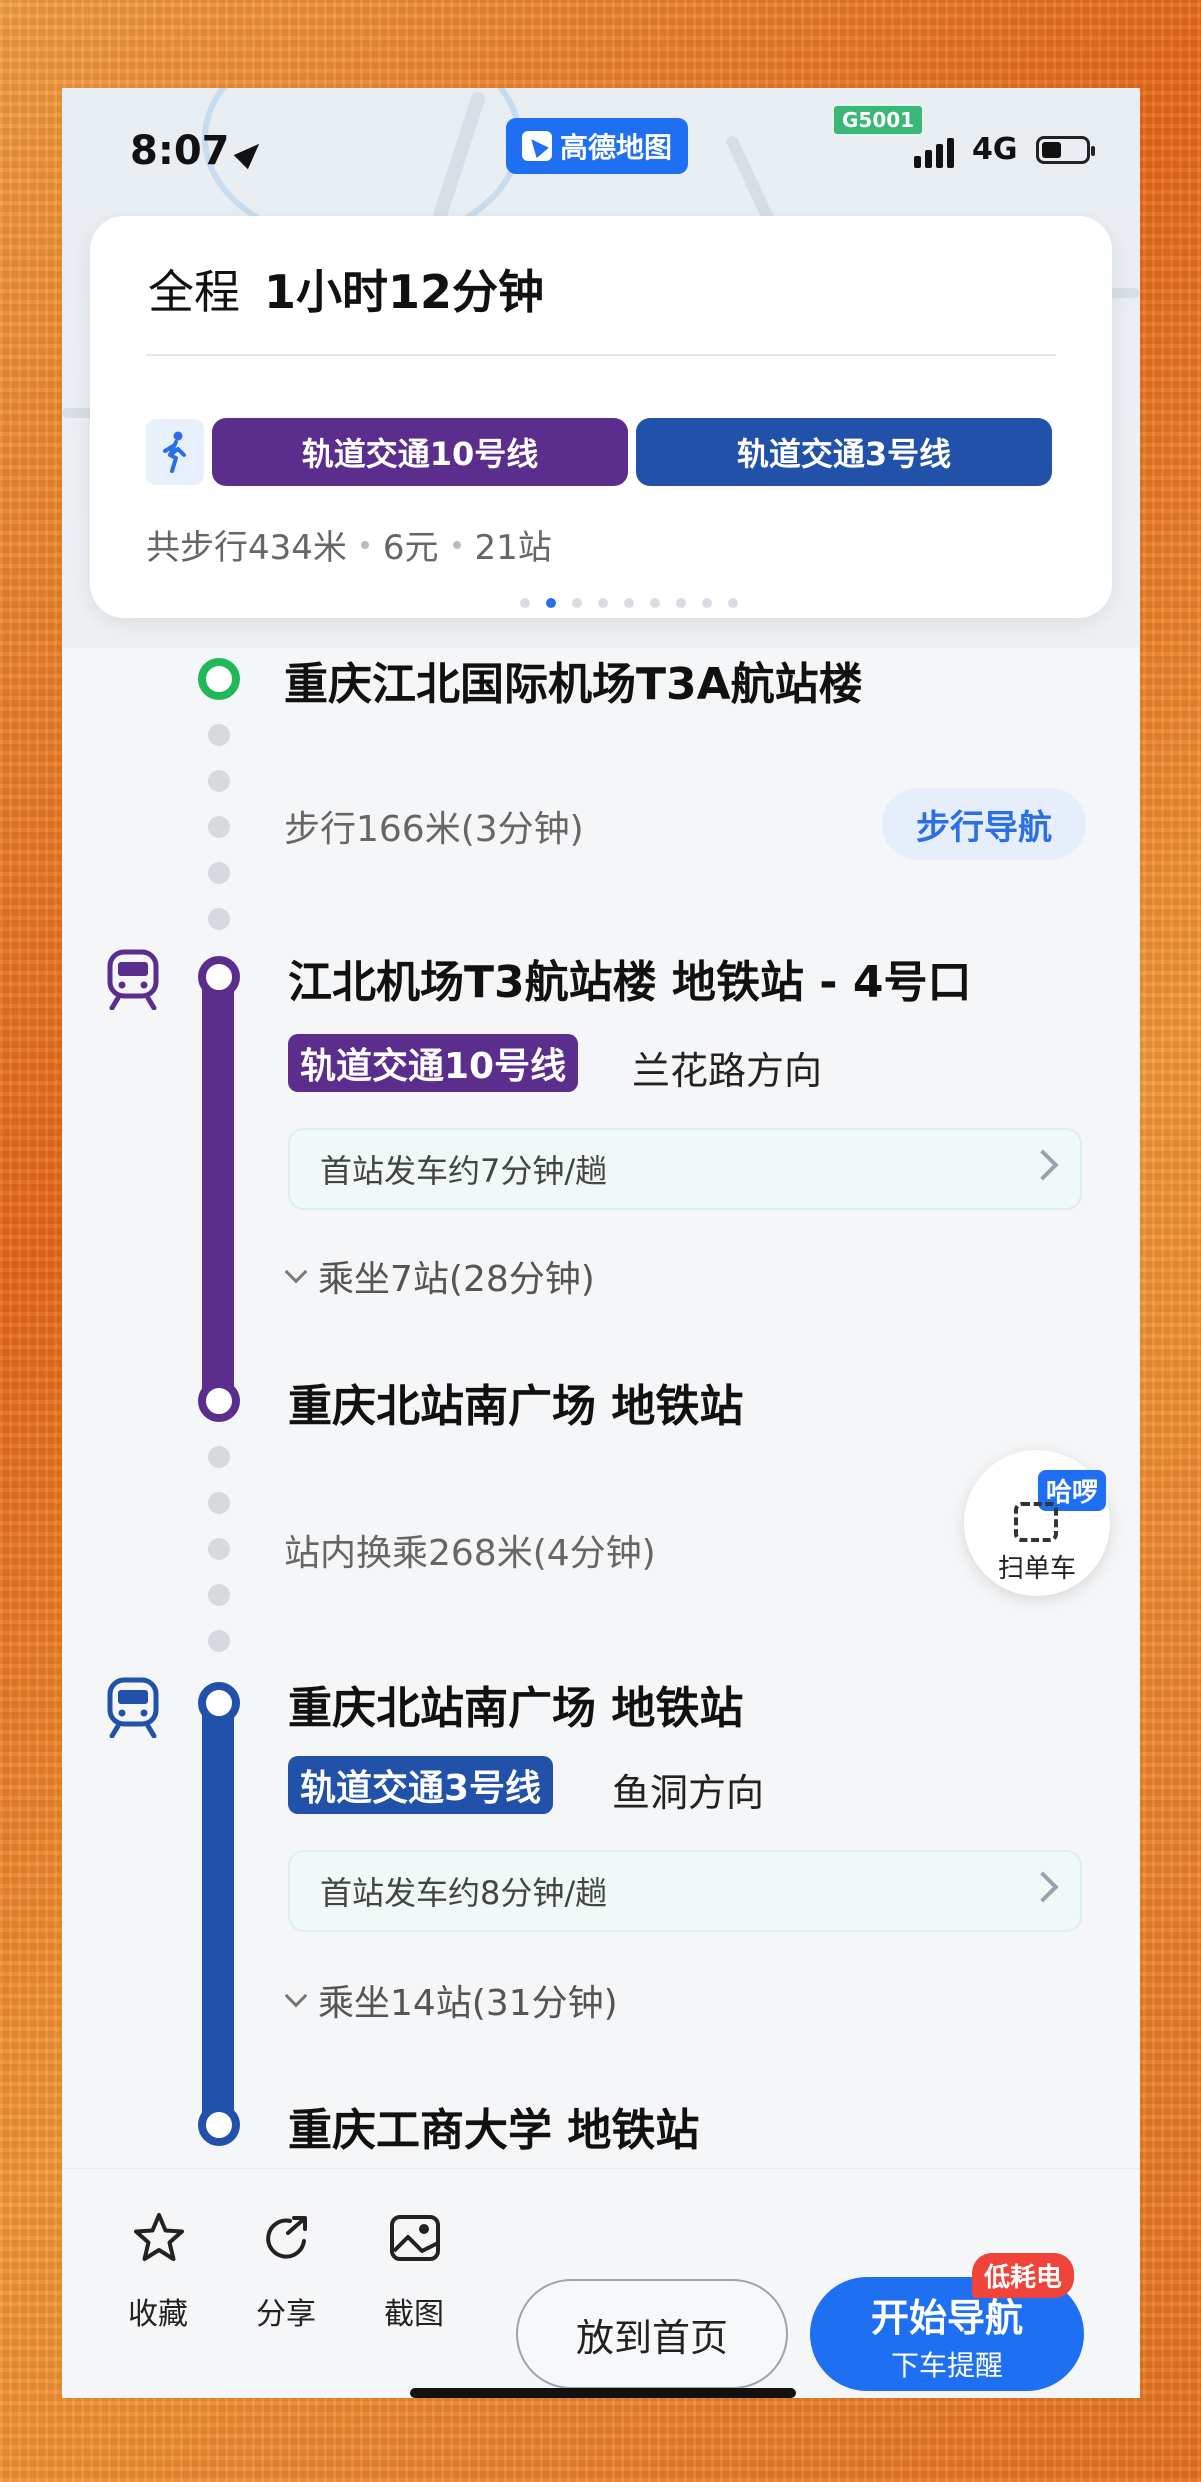  What do you see at coordinates (573, 684) in the screenshot?
I see `start-station: 重庆江北国际机场T3A航站楼` at bounding box center [573, 684].